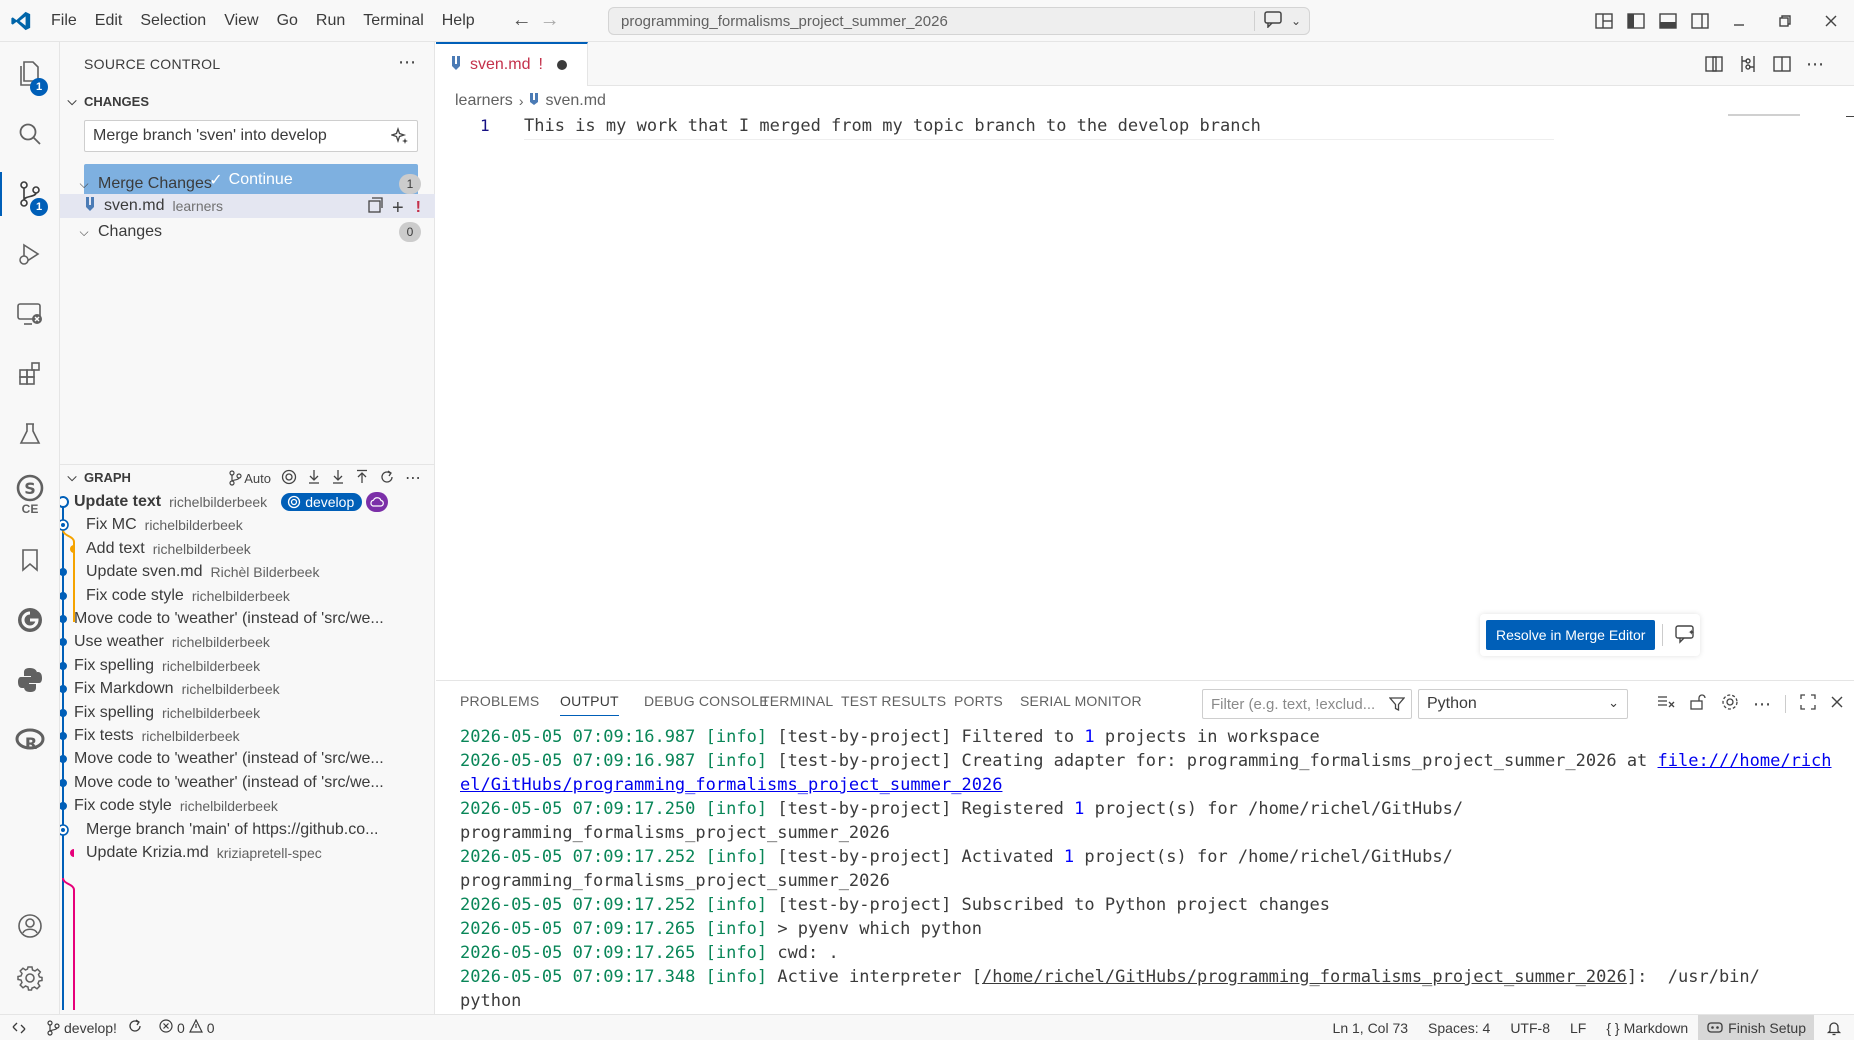  What do you see at coordinates (30, 74) in the screenshot?
I see `explorer-icon: 1` at bounding box center [30, 74].